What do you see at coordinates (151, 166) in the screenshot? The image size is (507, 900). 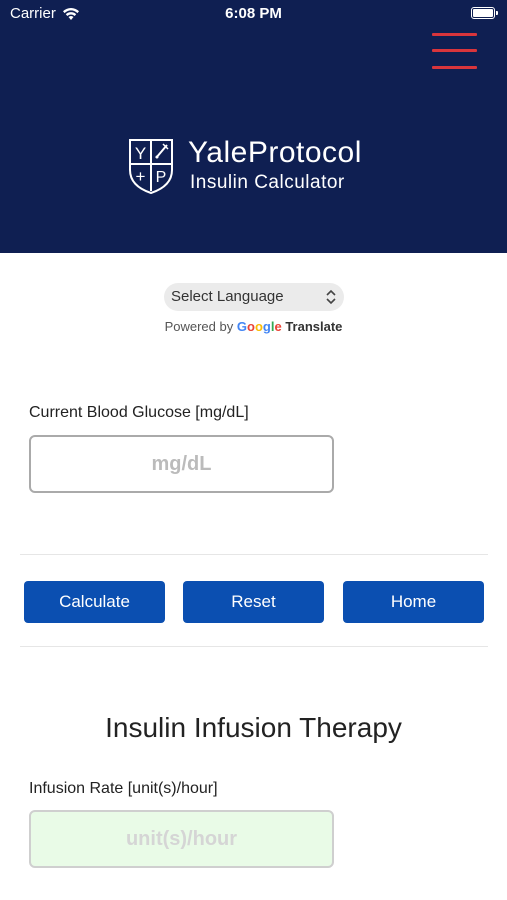 I see `yale-crest-icon: Y + P` at bounding box center [151, 166].